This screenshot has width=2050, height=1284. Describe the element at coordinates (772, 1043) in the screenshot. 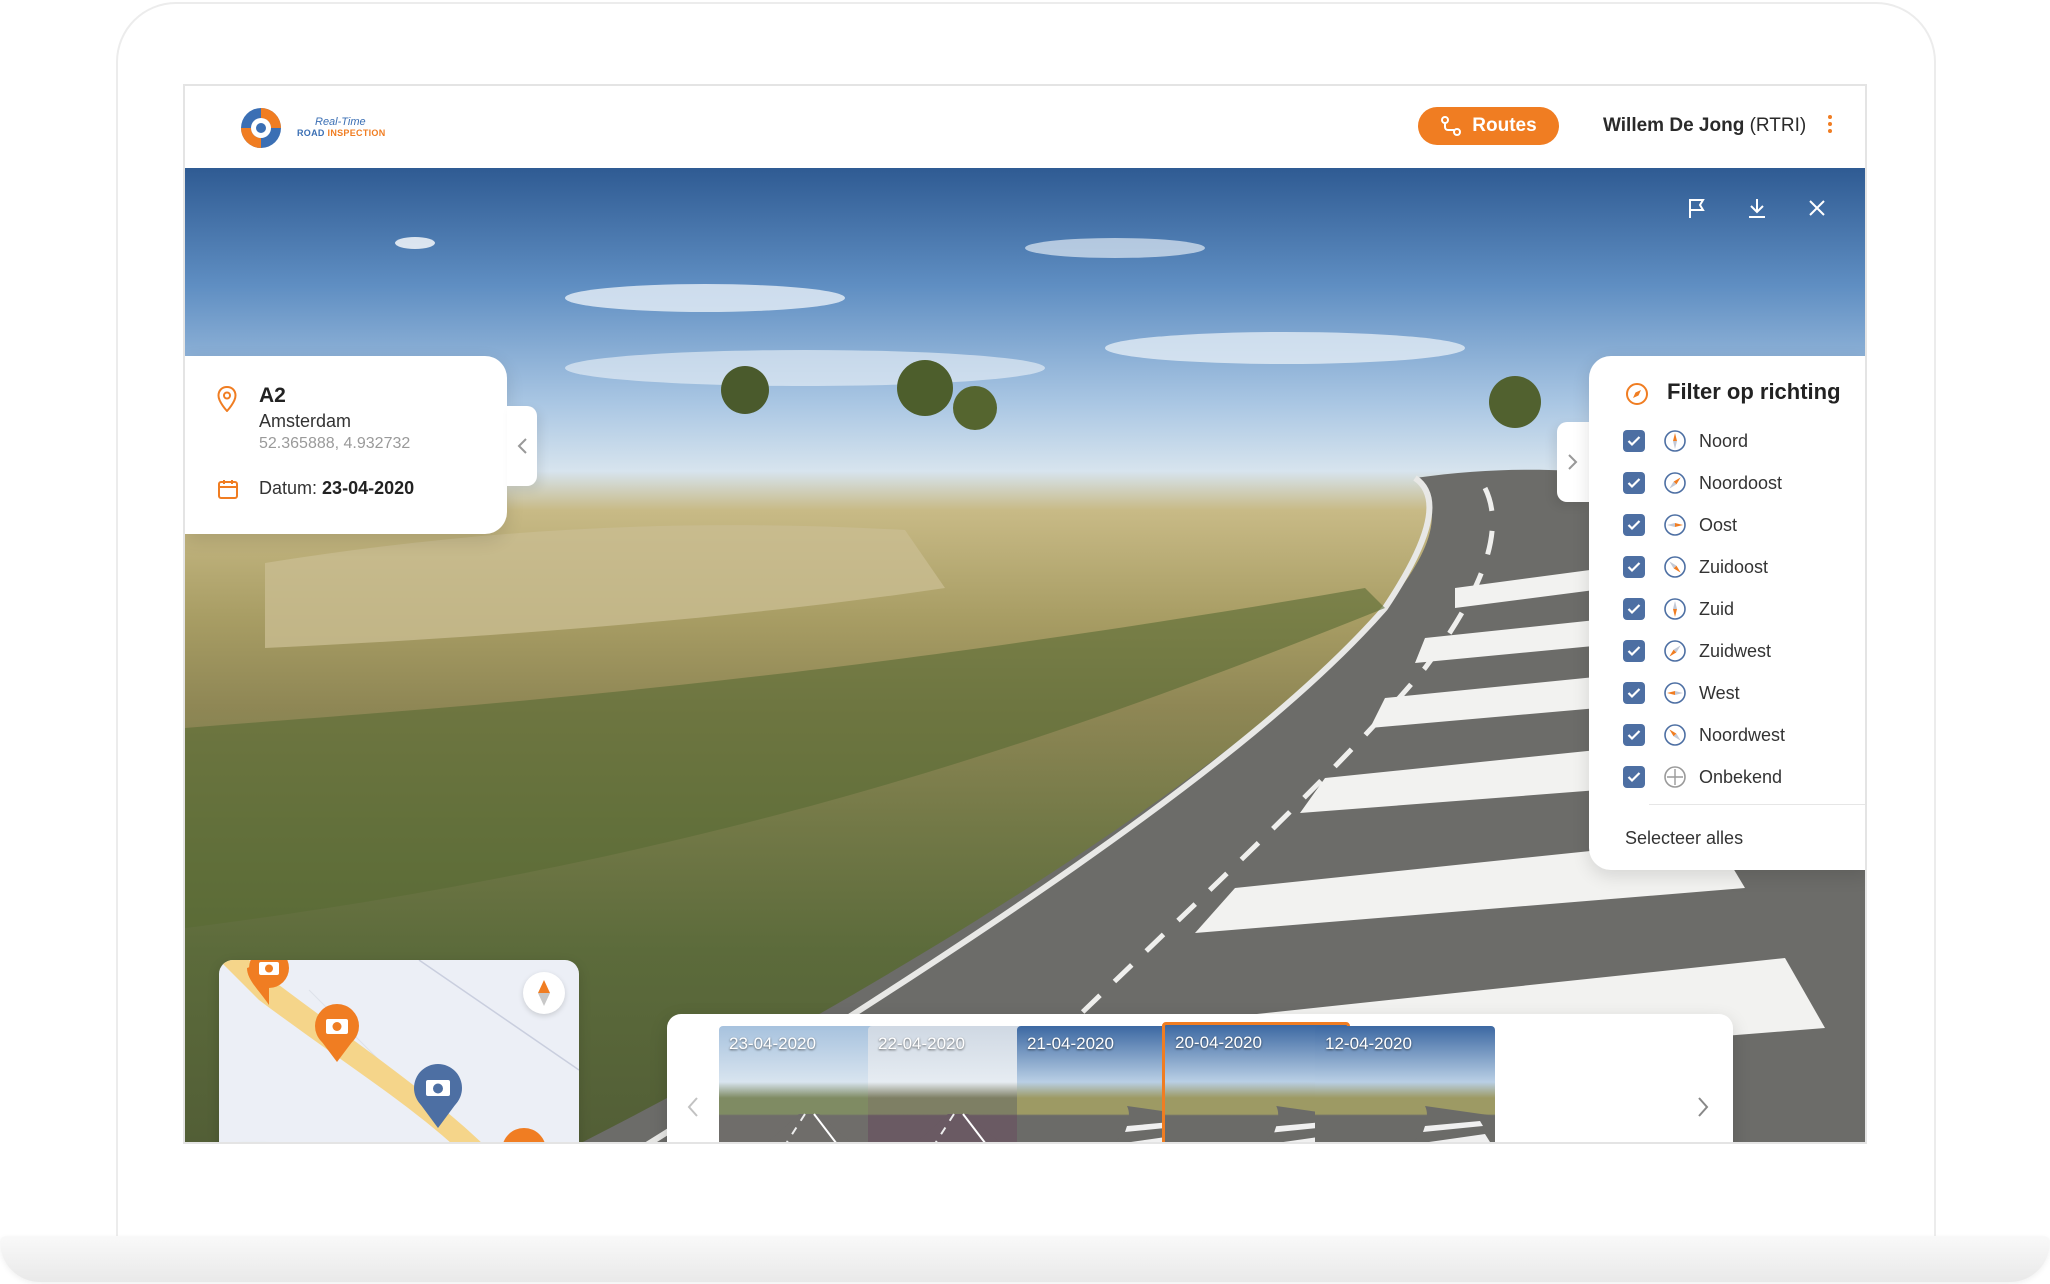

I see `thumbnail-date: 23-04-2020` at that location.